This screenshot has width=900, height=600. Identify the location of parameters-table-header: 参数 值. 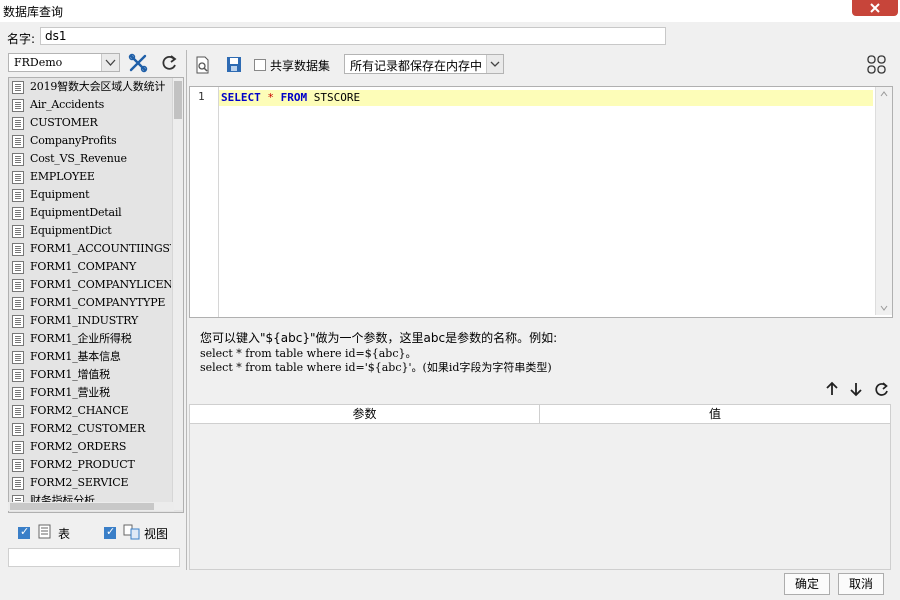
(540, 414).